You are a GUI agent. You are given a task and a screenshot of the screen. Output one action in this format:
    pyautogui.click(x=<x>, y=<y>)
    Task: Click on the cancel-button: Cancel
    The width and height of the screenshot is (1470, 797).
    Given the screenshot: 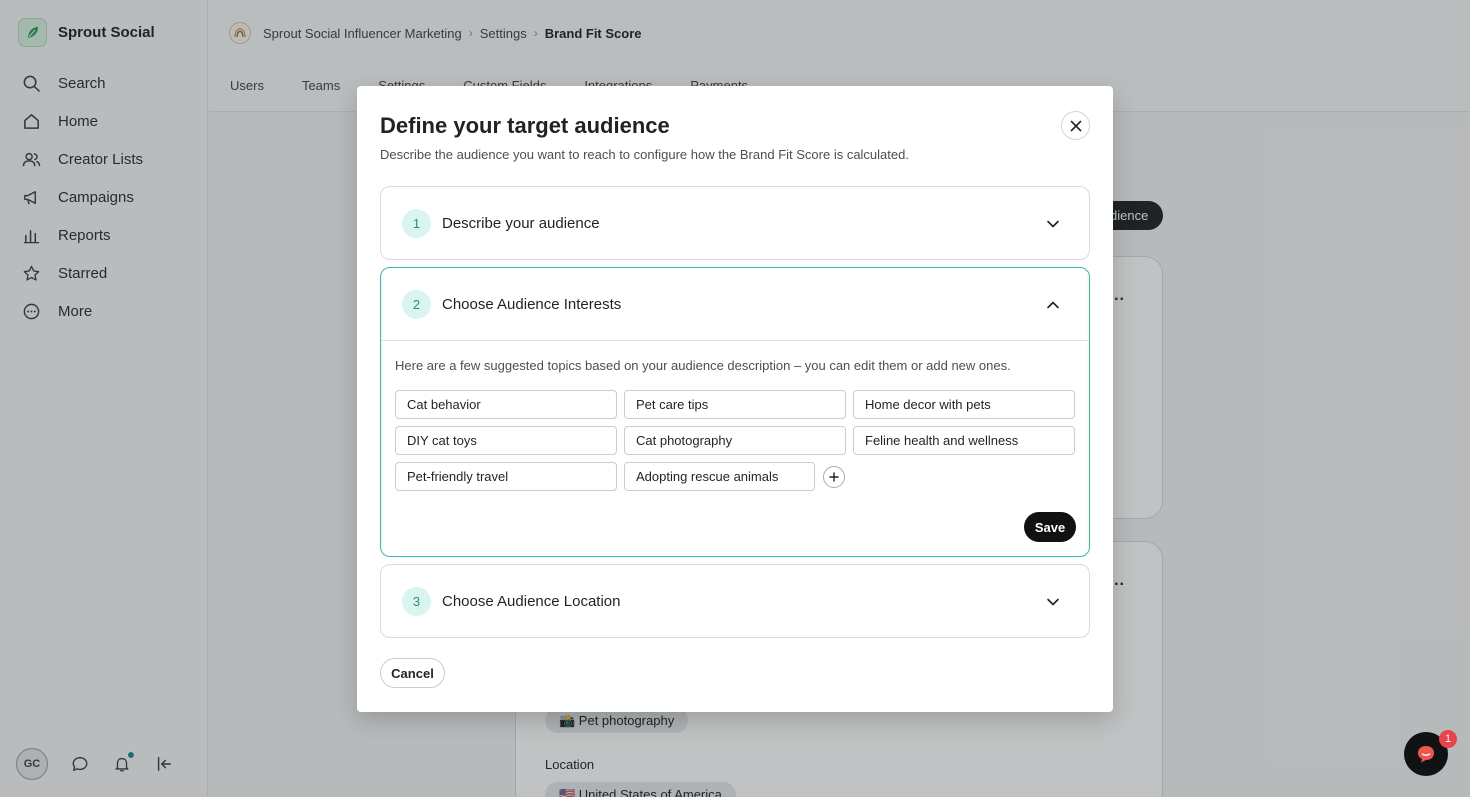 What is the action you would take?
    pyautogui.click(x=412, y=673)
    